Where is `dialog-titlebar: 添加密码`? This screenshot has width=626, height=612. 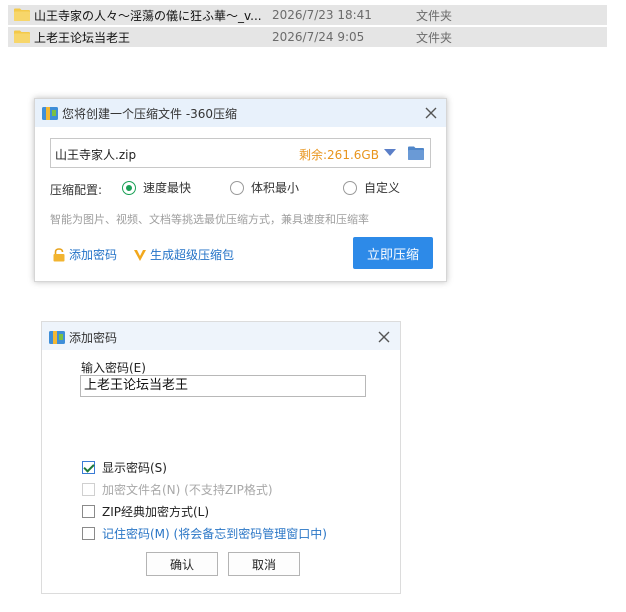
dialog-titlebar: 添加密码 is located at coordinates (221, 336).